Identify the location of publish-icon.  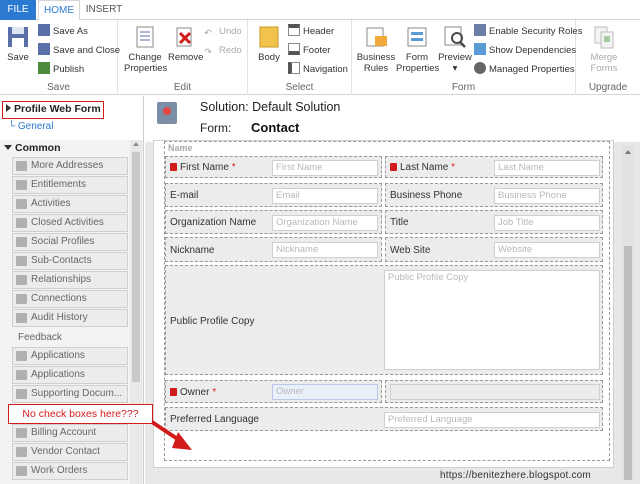
(44, 68).